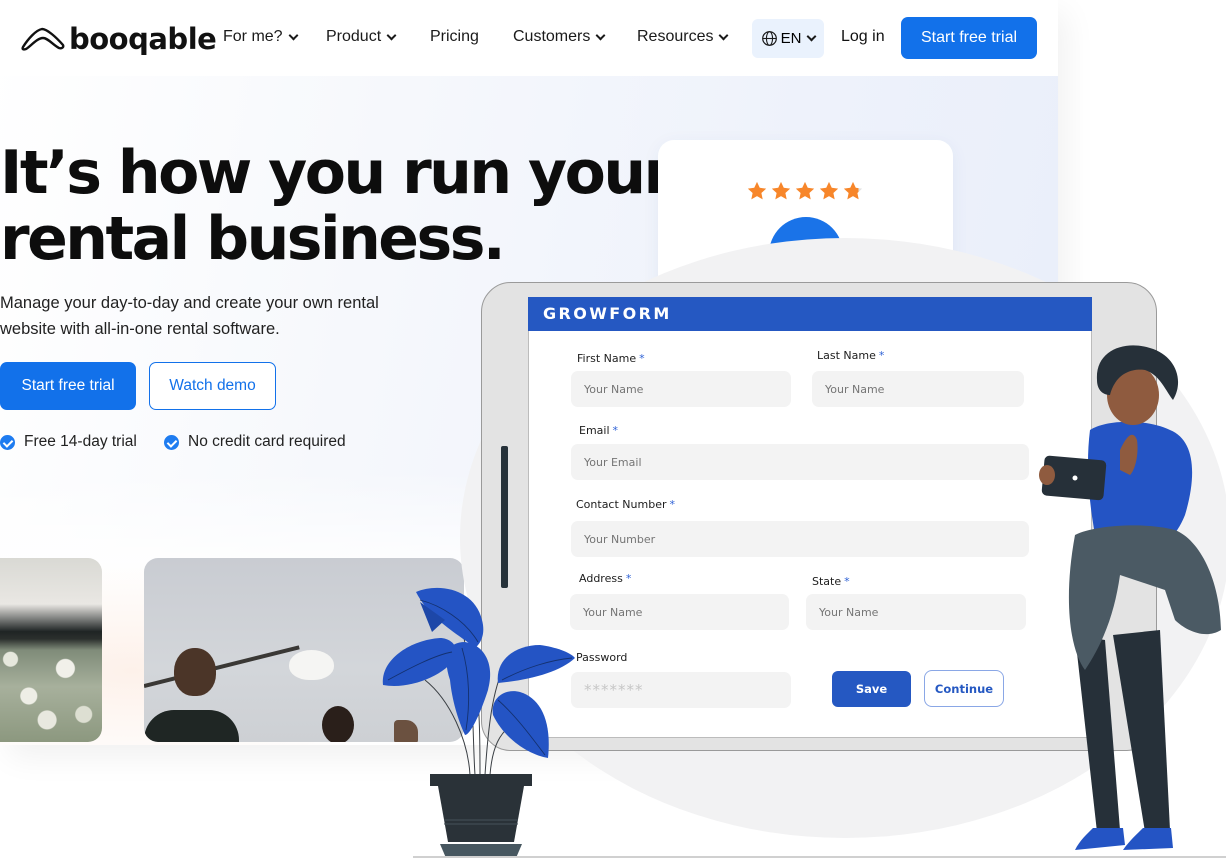  Describe the element at coordinates (43, 39) in the screenshot. I see `boomerang-logo-icon` at that location.